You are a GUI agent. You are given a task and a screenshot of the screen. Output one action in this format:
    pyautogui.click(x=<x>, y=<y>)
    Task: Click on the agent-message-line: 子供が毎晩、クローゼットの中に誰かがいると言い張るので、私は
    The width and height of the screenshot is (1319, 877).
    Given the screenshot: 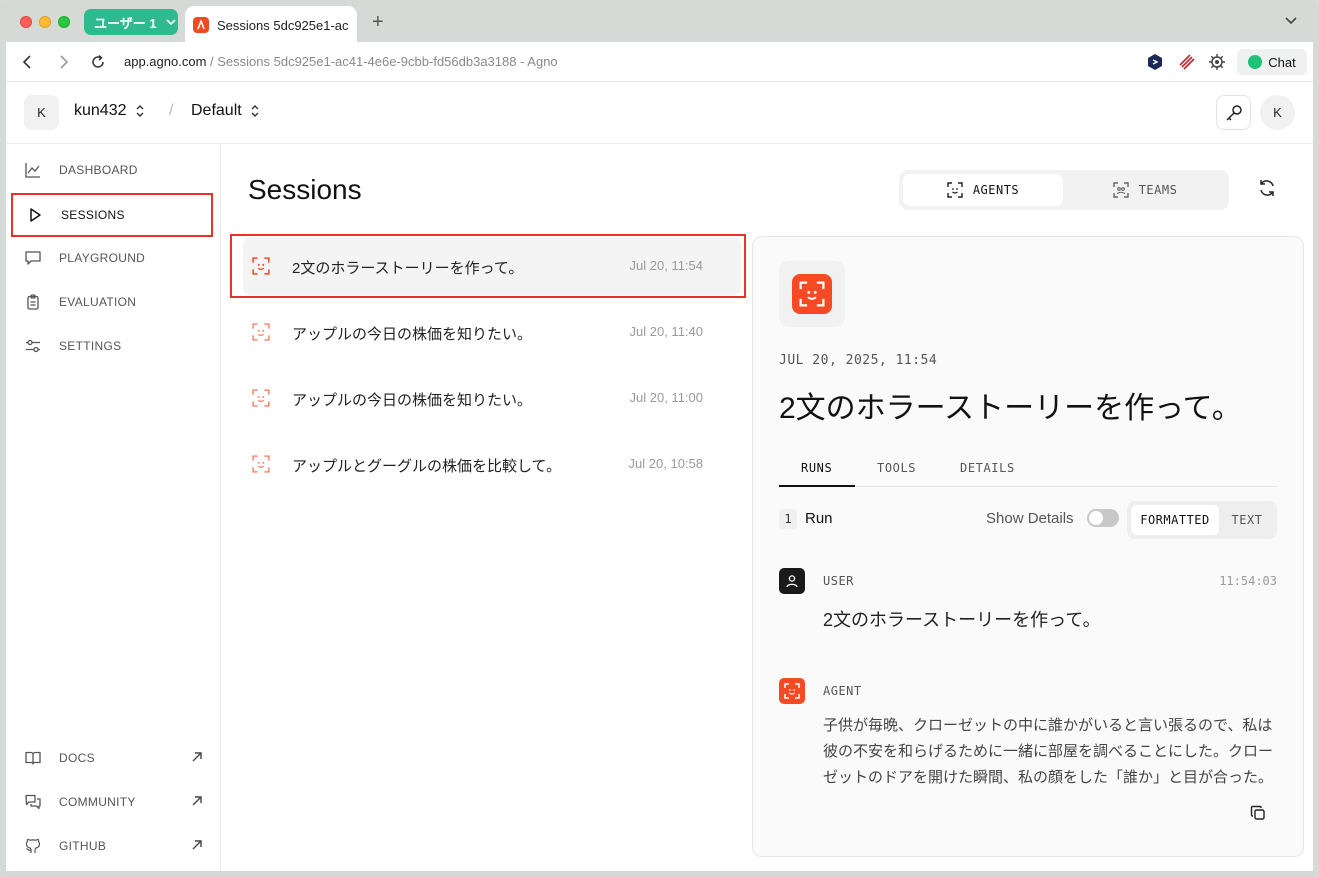 What is the action you would take?
    pyautogui.click(x=1048, y=725)
    